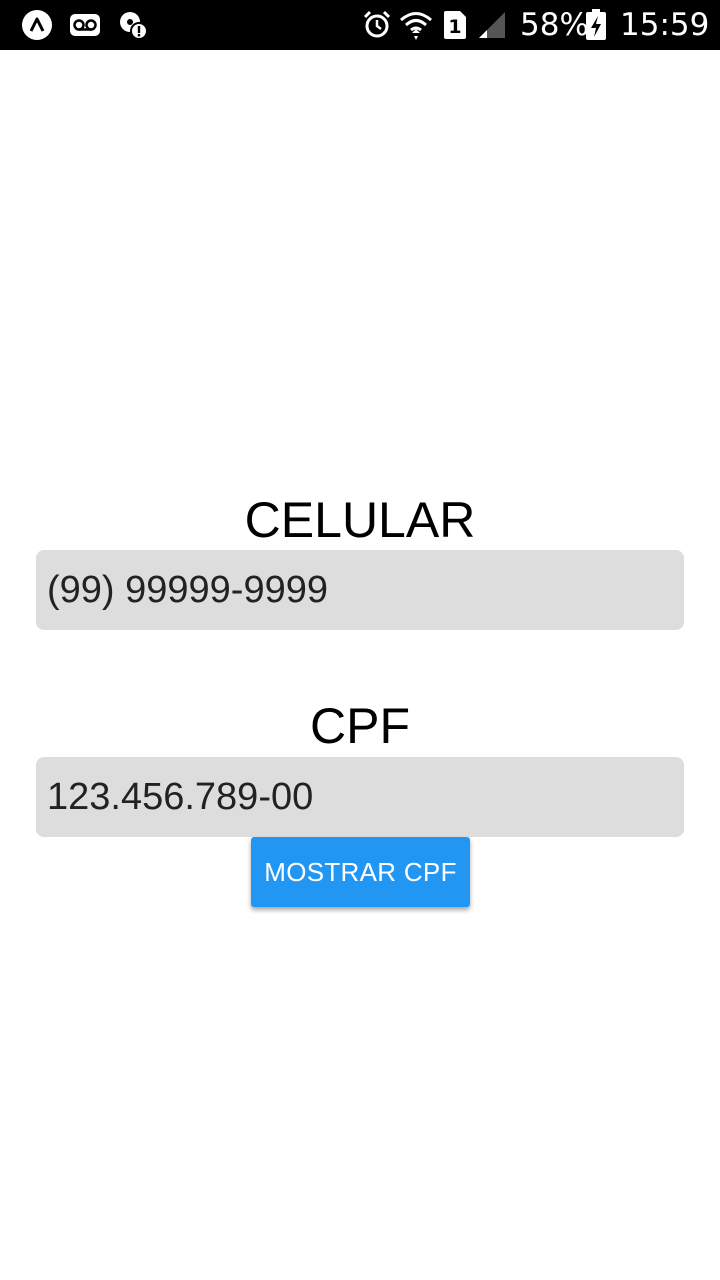 This screenshot has height=1280, width=720. Describe the element at coordinates (133, 25) in the screenshot. I see `notification-icon` at that location.